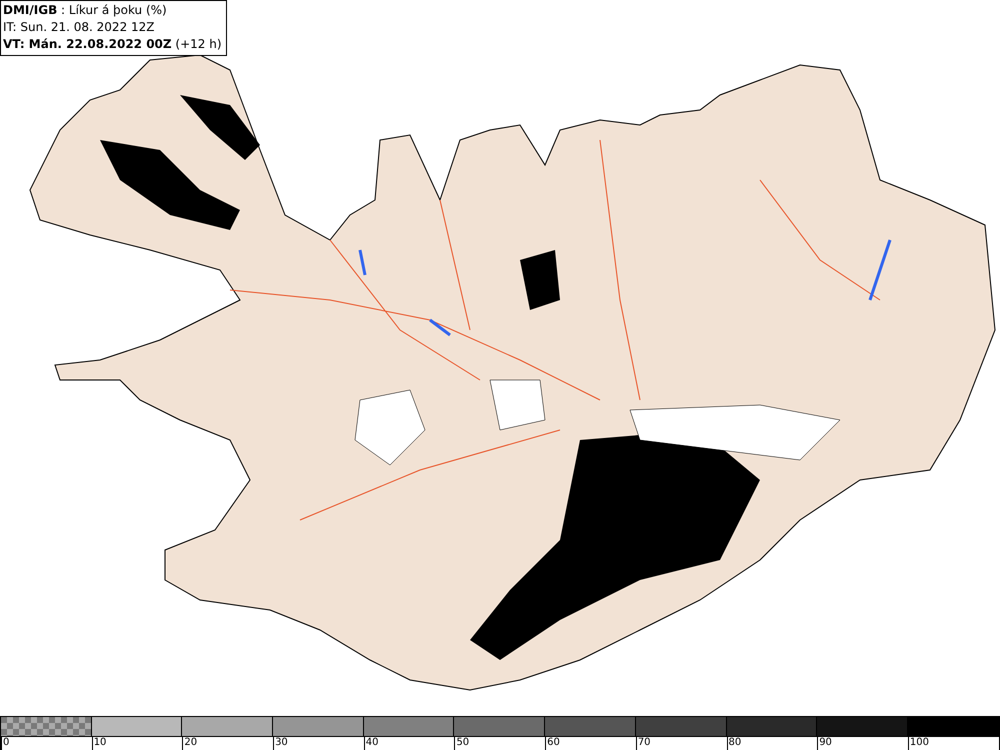 The image size is (1000, 750). I want to click on tick-label: 50, so click(462, 742).